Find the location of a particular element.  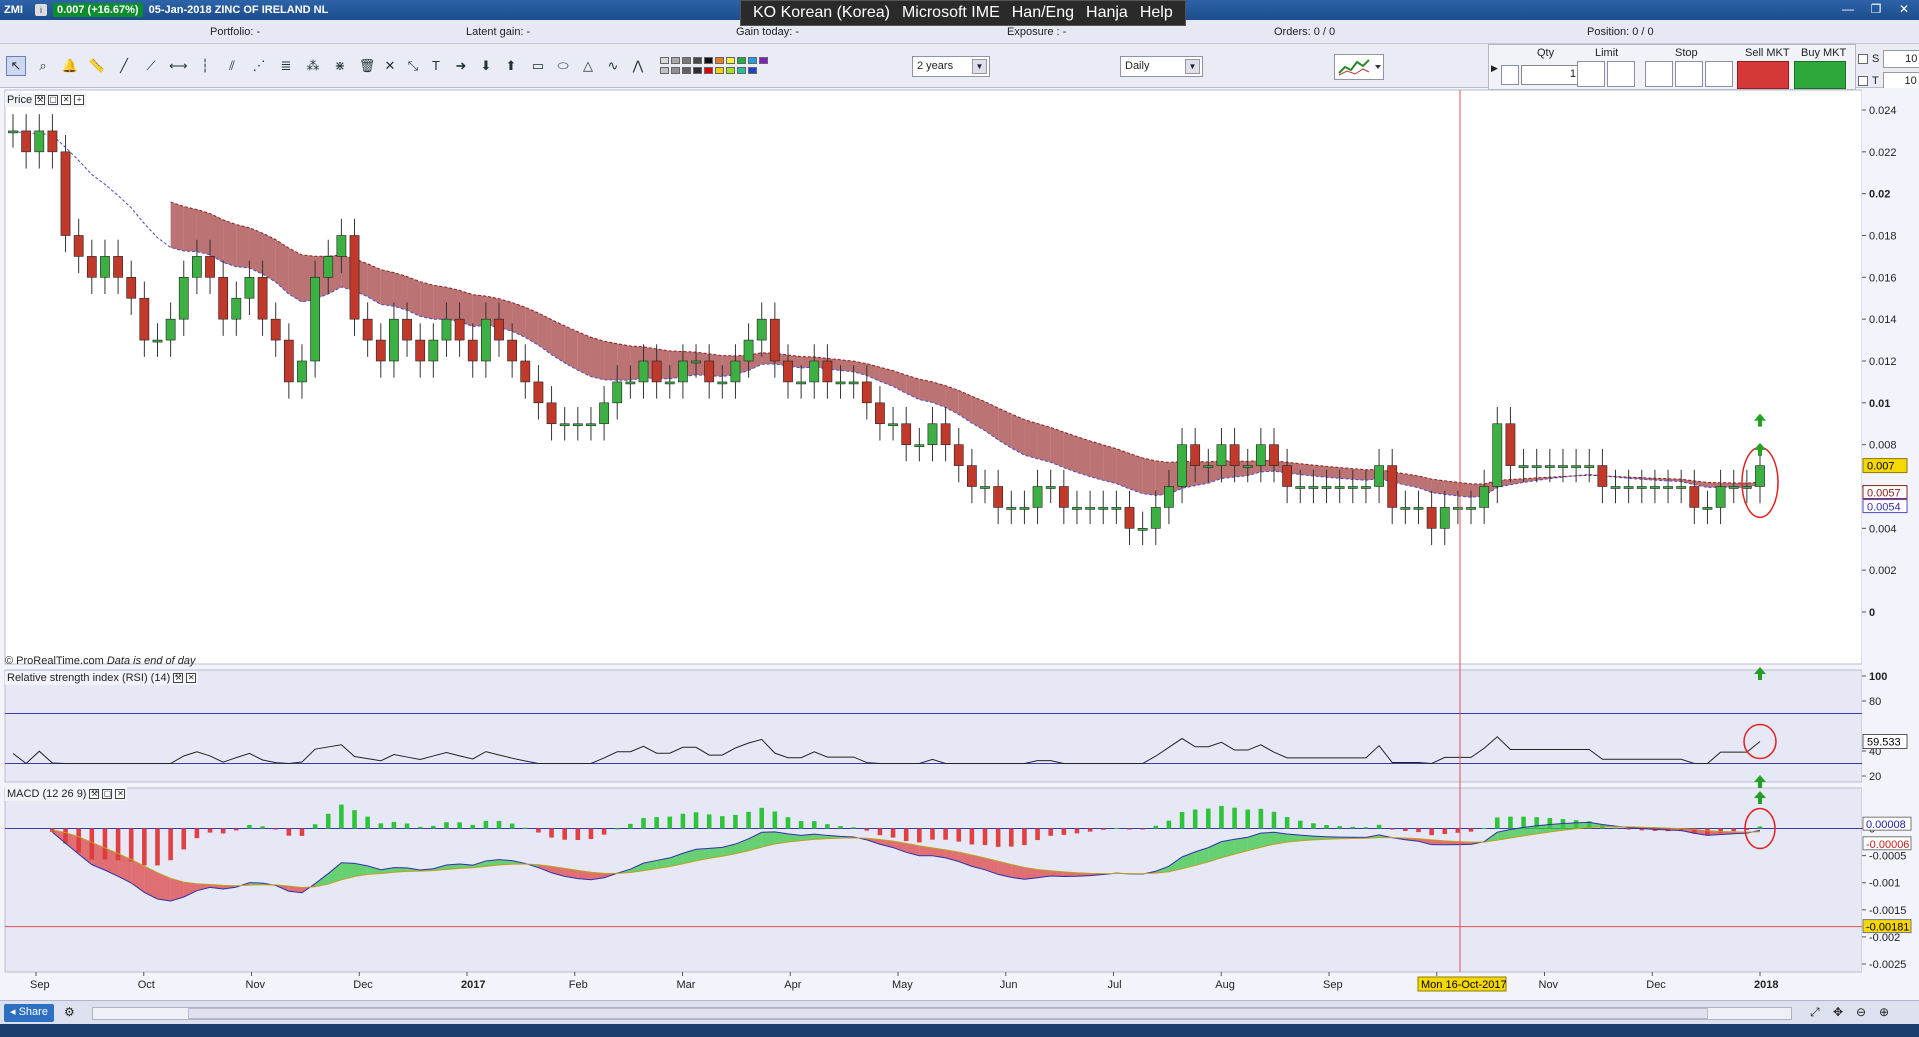

rectangle-tool-icon: ▭ is located at coordinates (538, 66).